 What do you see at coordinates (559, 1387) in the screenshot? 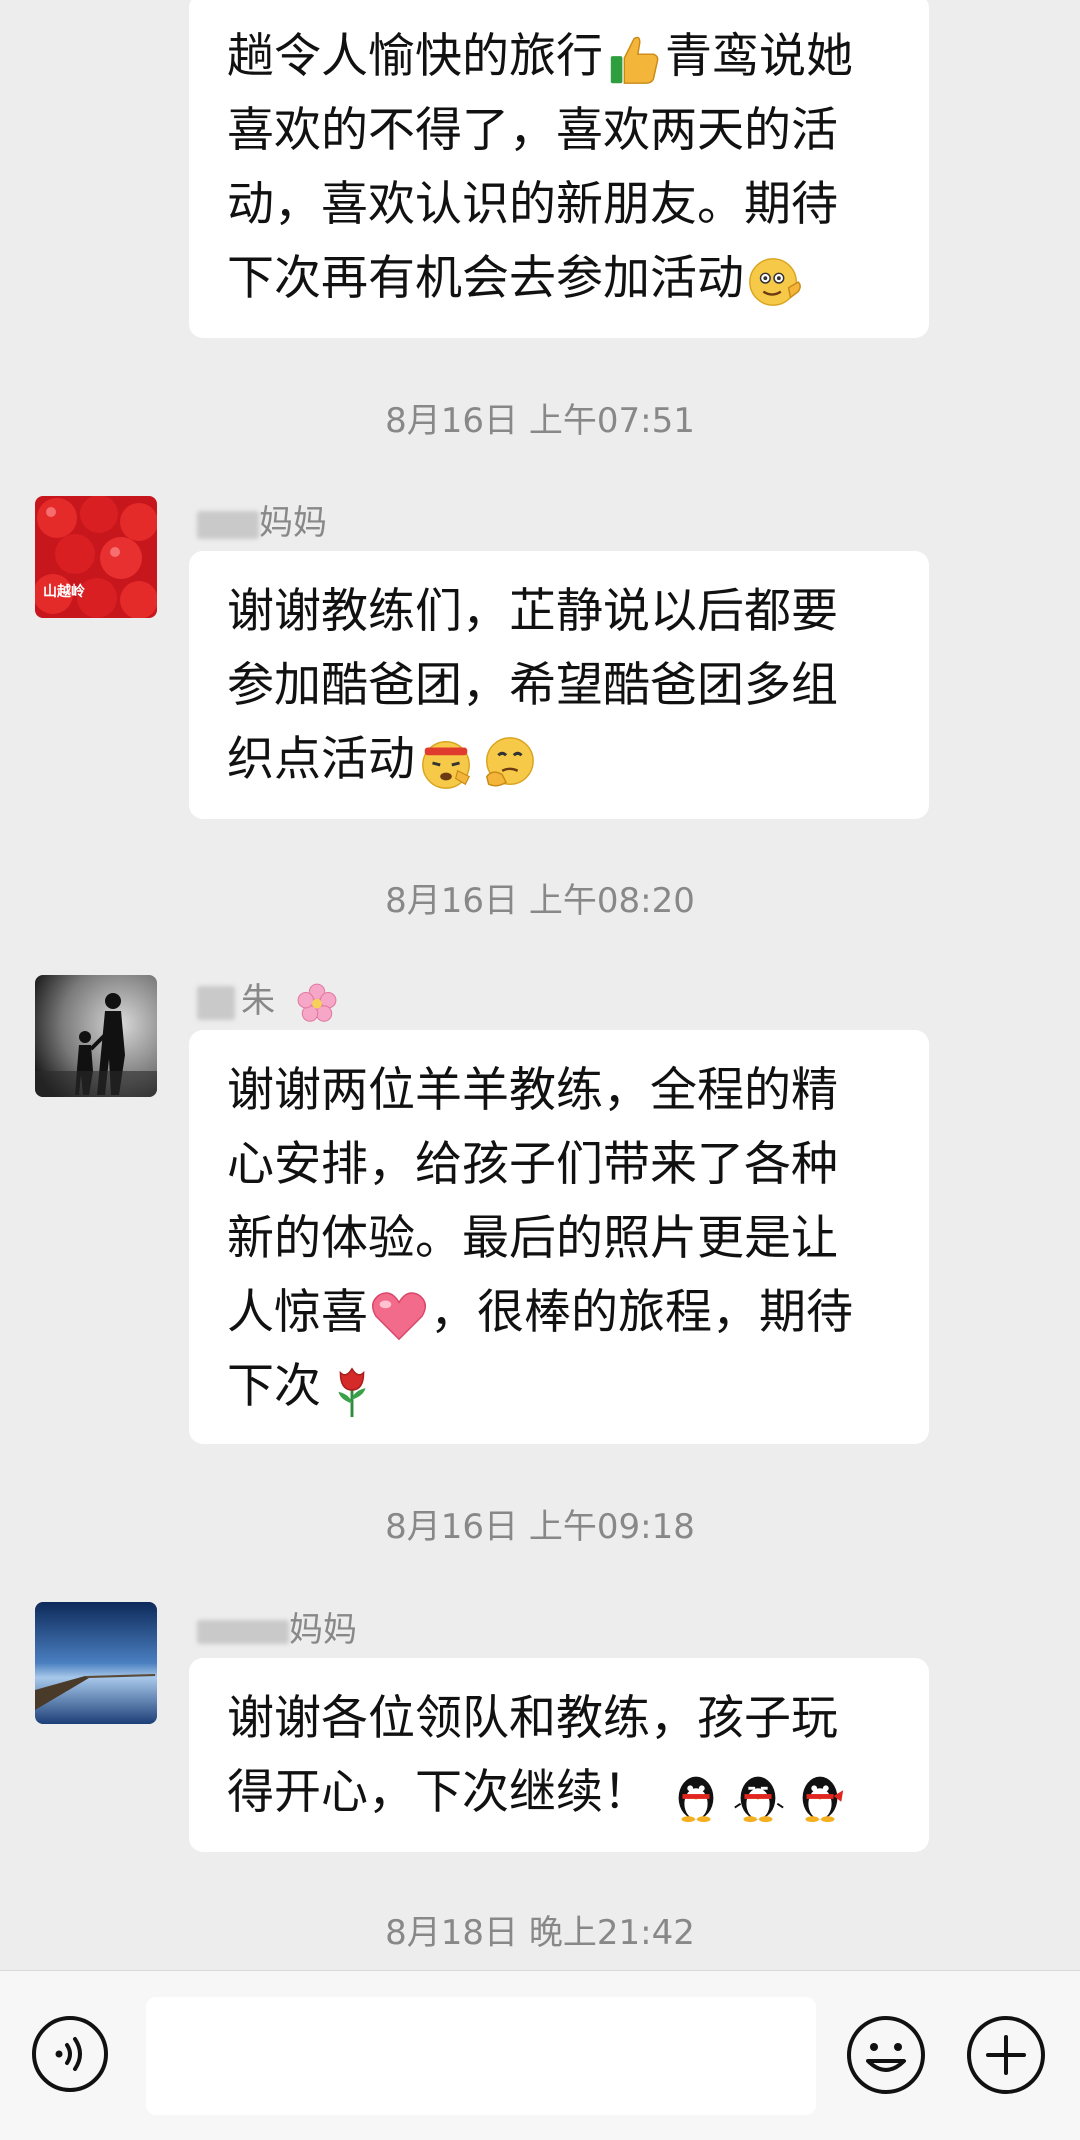
I see `message-line: 下次` at bounding box center [559, 1387].